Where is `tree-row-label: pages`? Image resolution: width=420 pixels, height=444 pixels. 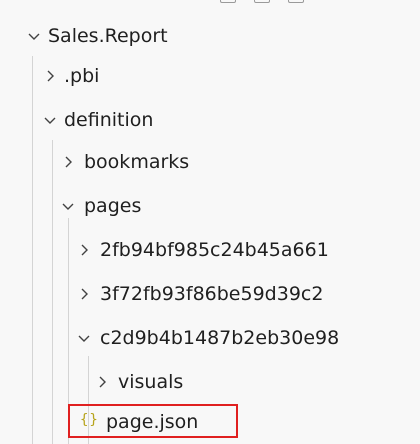
tree-row-label: pages is located at coordinates (113, 206).